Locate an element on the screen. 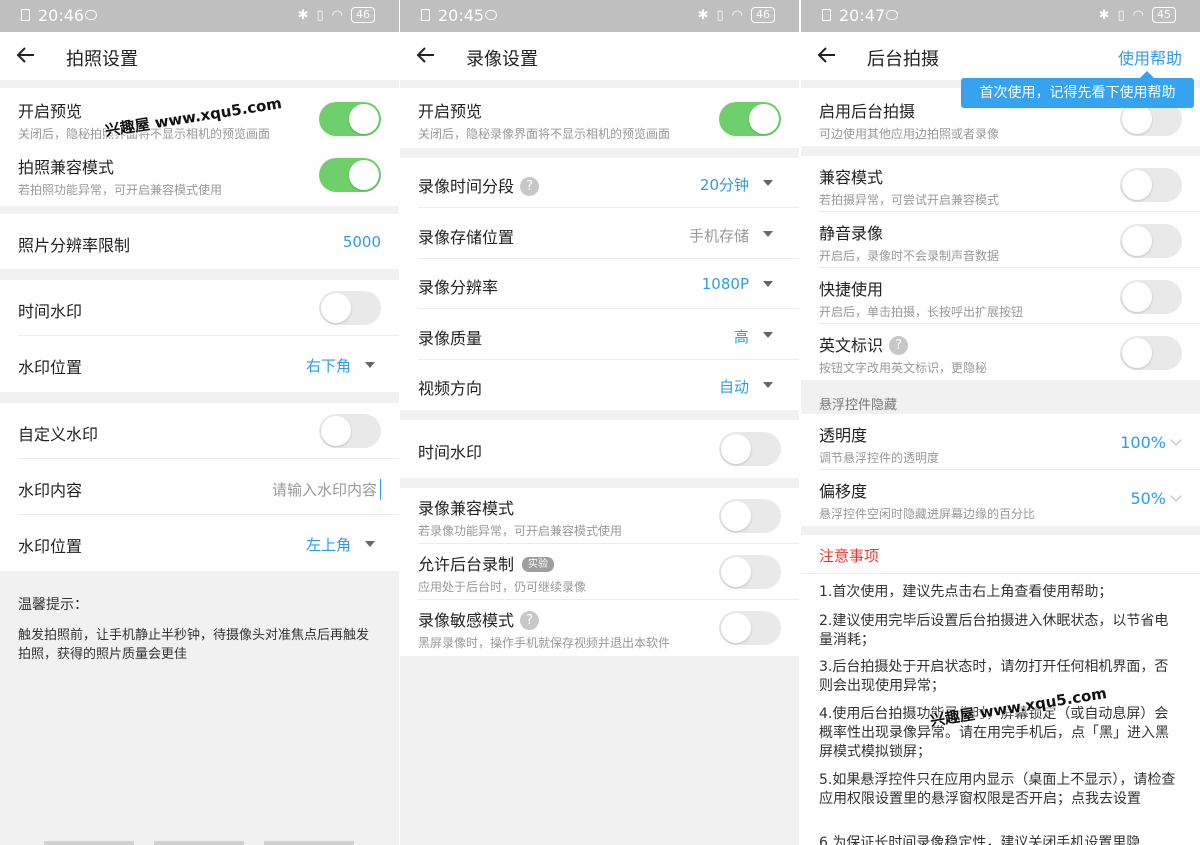  tip-text: 触发拍照前，让手机静止半秒钟，待摄像头对准焦点后再触发拍照，获得的照片质量会更佳 is located at coordinates (194, 645).